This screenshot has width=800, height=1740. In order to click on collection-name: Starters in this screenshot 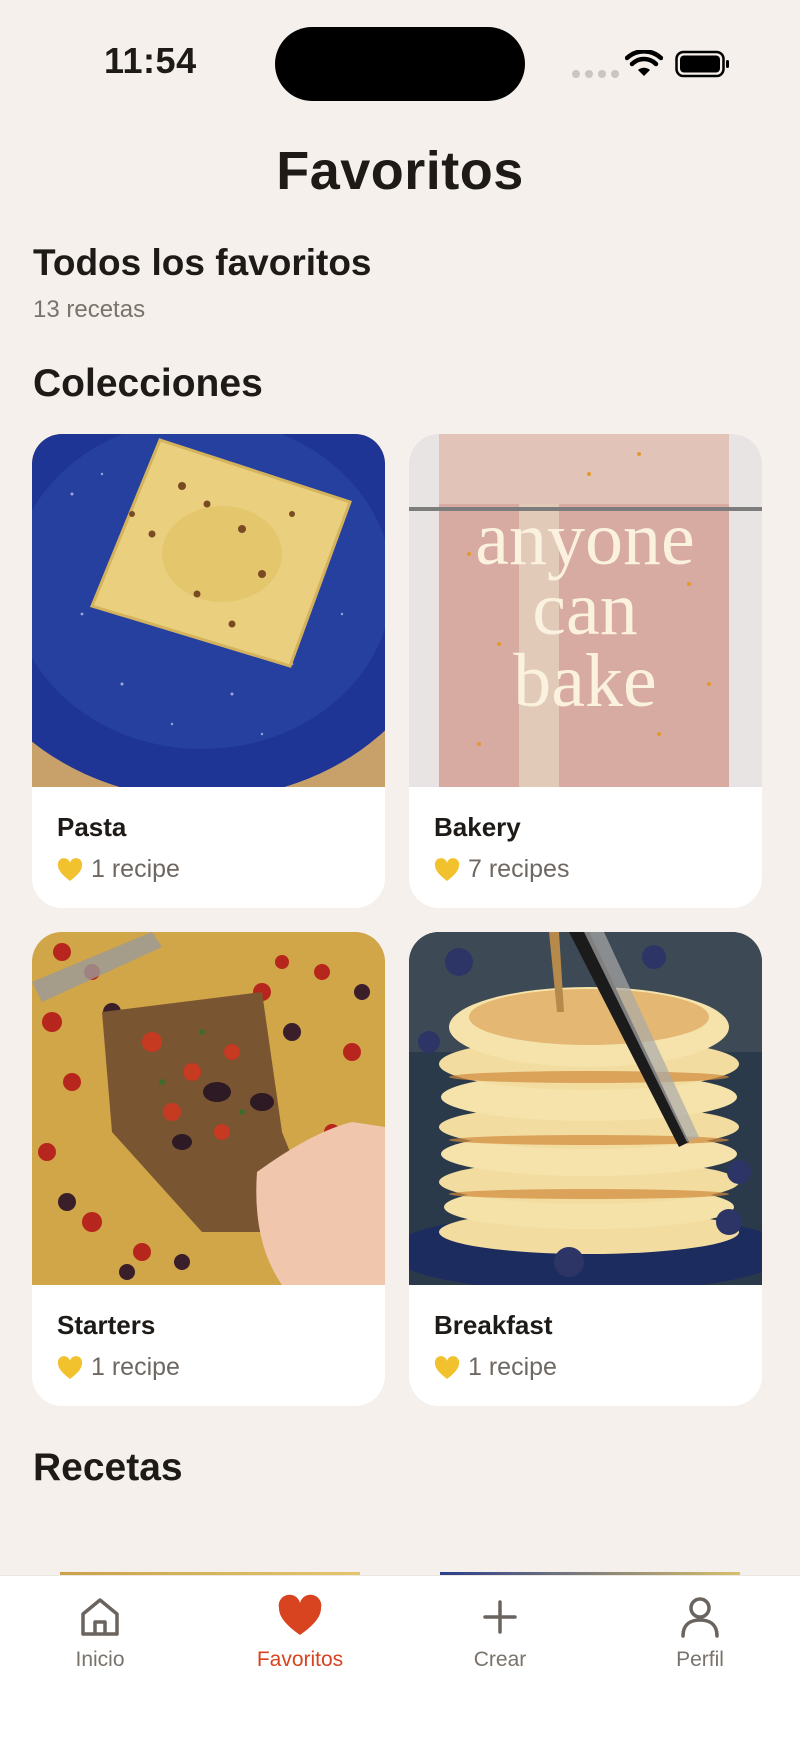, I will do `click(106, 1325)`.